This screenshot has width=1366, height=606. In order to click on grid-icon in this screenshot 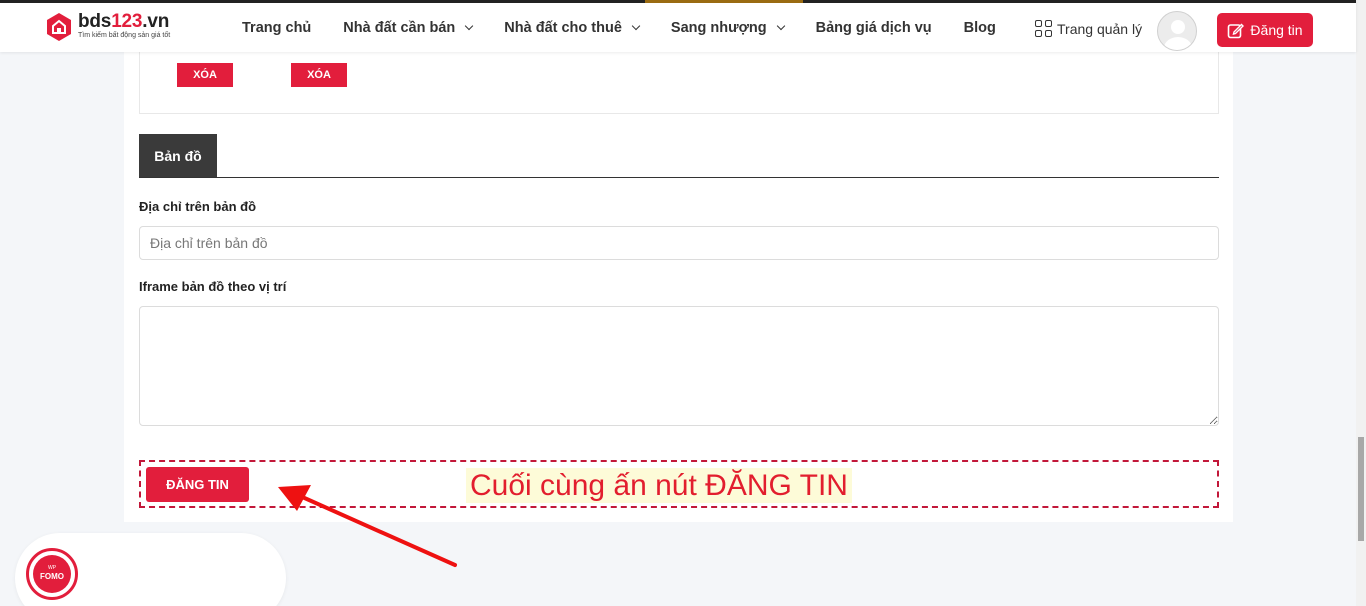, I will do `click(1043, 28)`.